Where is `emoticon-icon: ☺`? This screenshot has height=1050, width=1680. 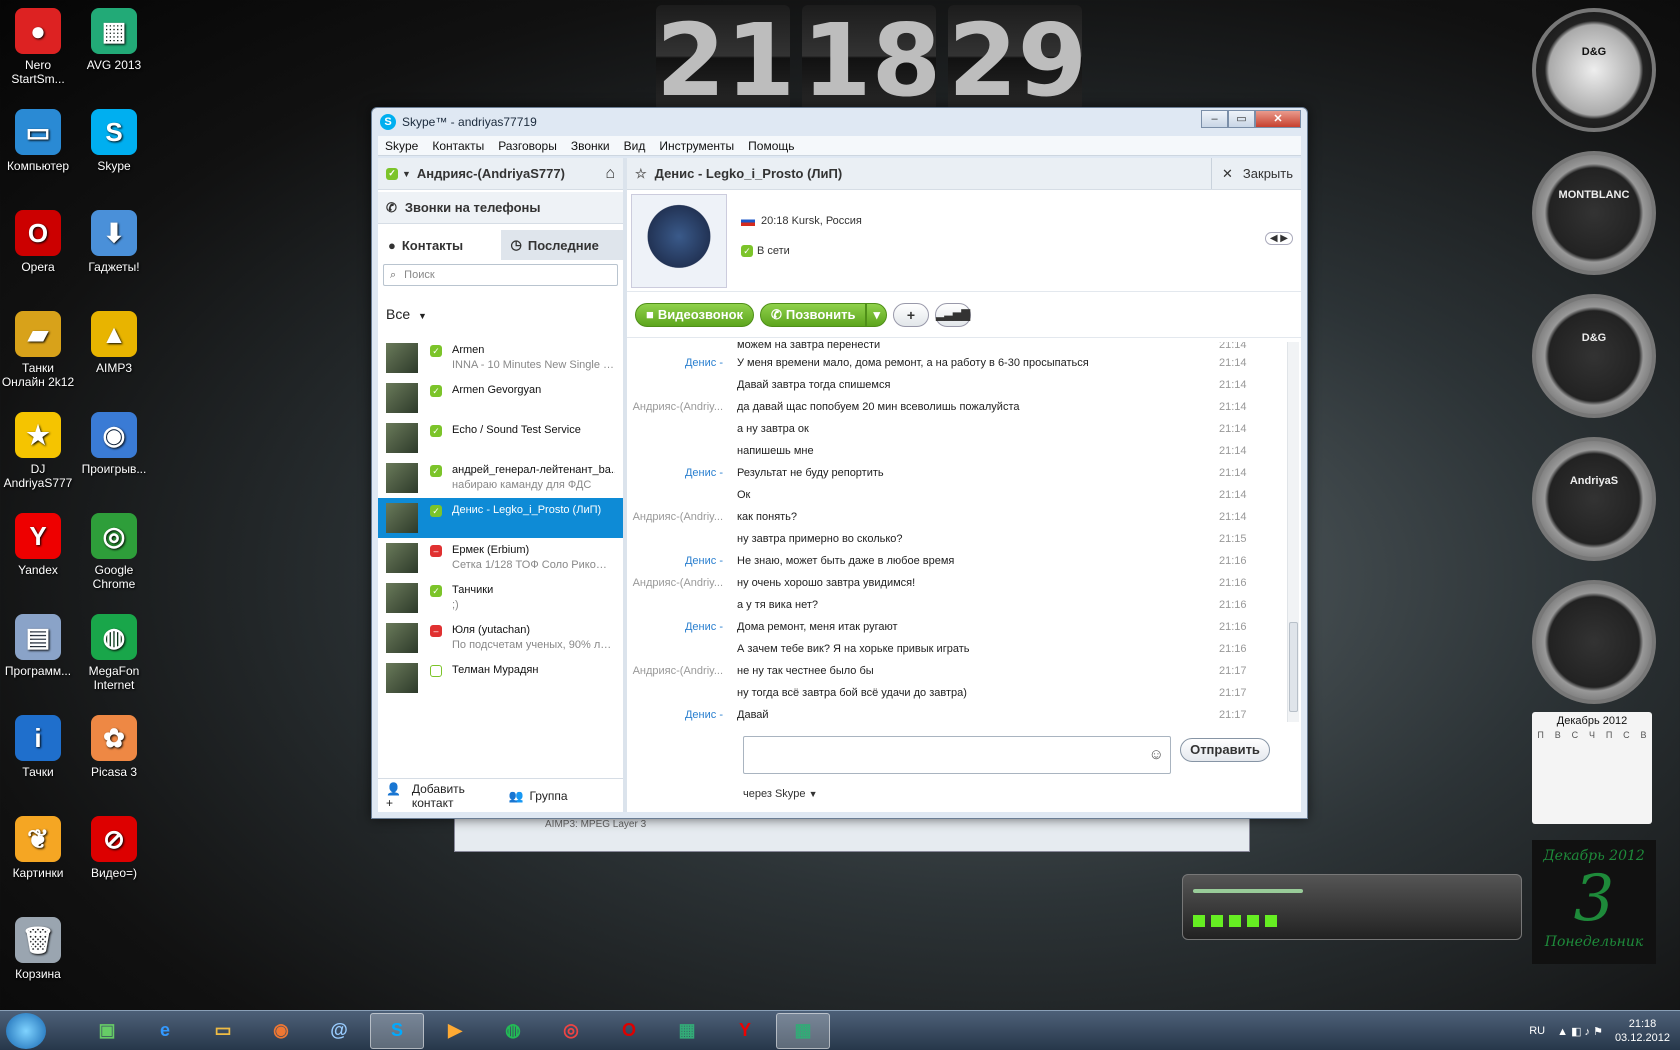 emoticon-icon: ☺ is located at coordinates (1156, 754).